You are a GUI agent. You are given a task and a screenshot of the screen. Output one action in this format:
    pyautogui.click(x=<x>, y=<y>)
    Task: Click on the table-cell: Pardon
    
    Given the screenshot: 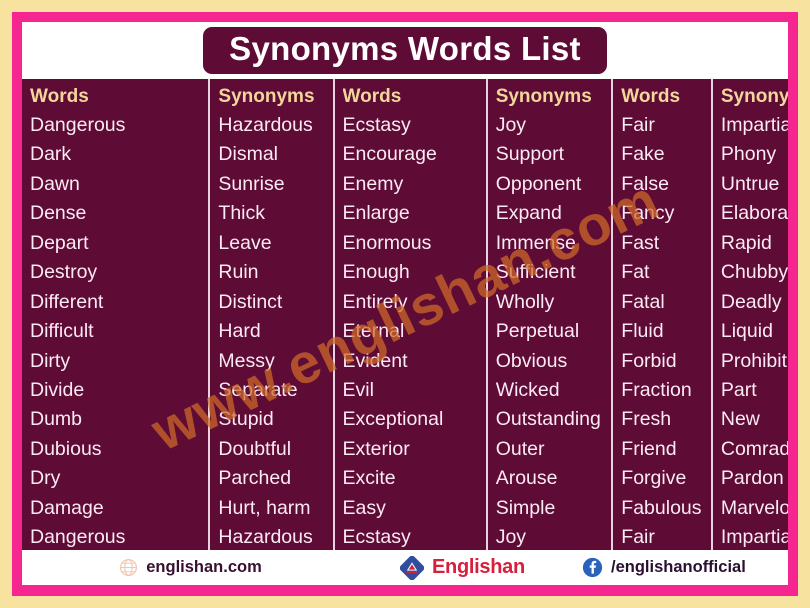 What is the action you would take?
    pyautogui.click(x=752, y=478)
    